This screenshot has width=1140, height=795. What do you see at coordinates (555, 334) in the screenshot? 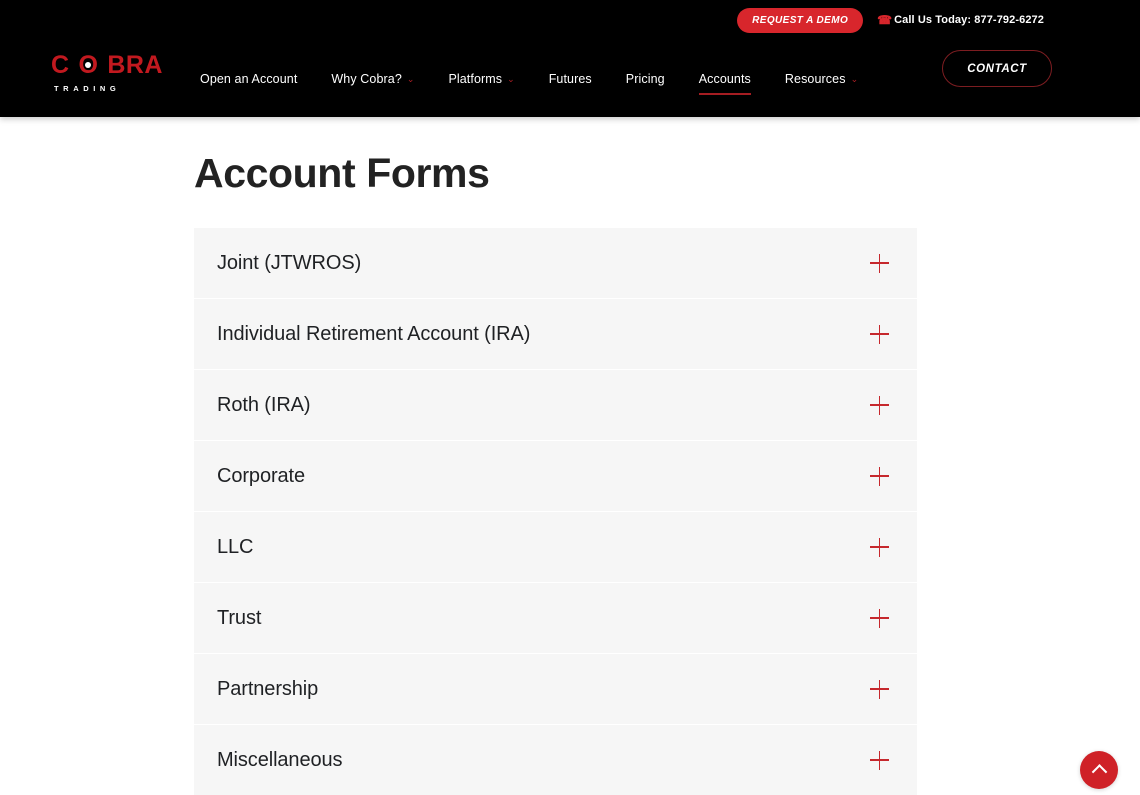
I see `accordion-item-individual-retirement-account-ira: Individual Retirement Account (IRA)` at bounding box center [555, 334].